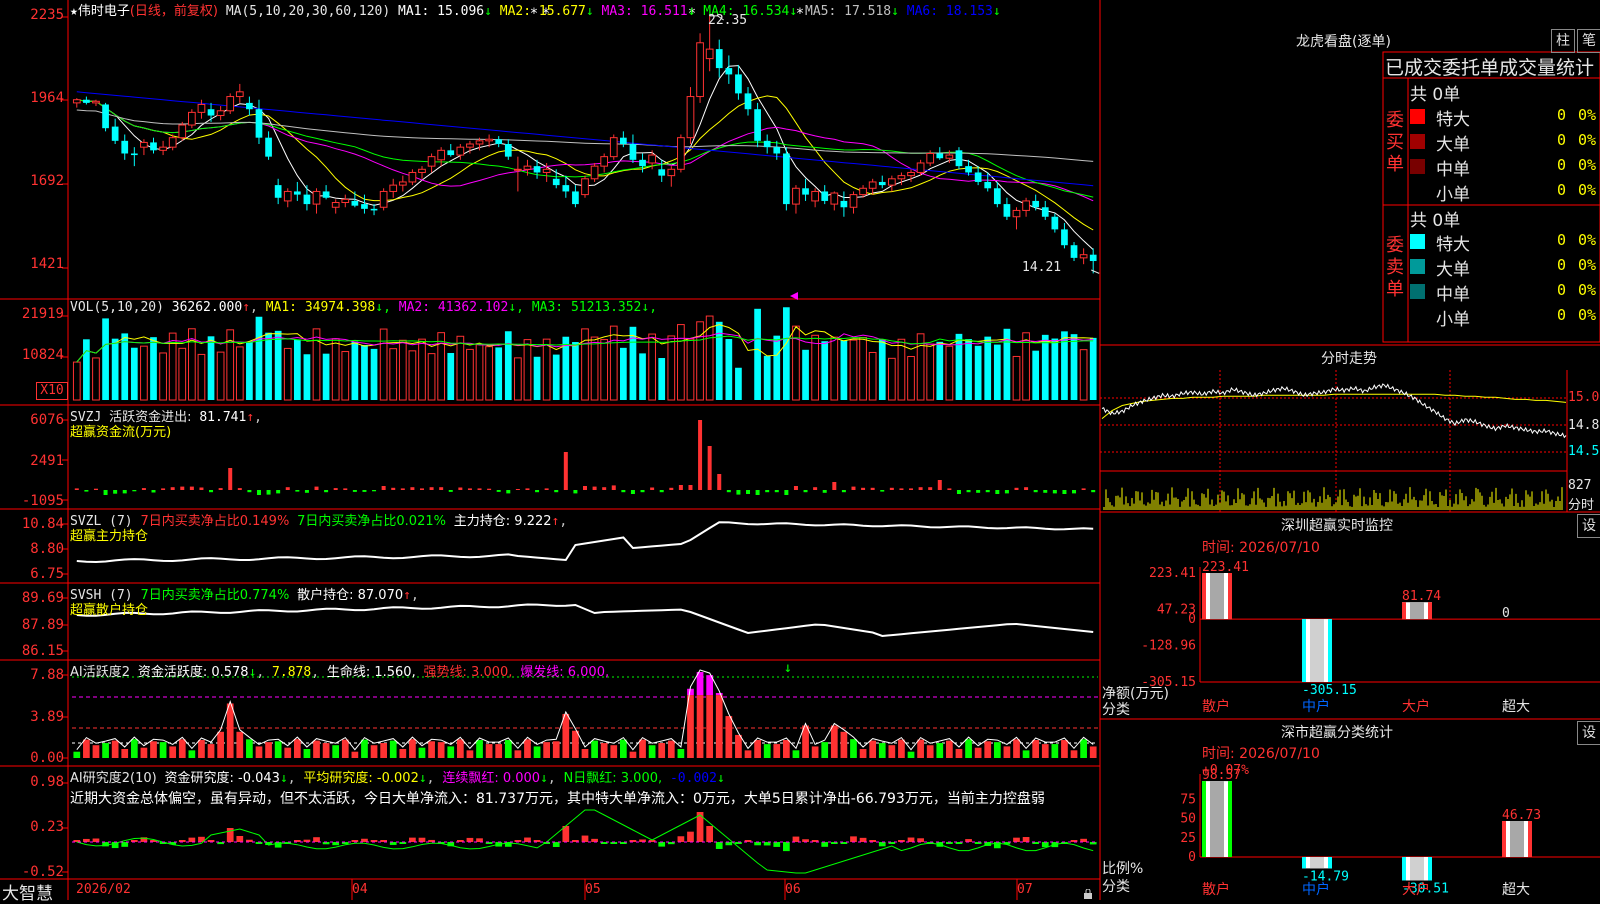  I want to click on intraday-vol-tick: 827, so click(1580, 485).